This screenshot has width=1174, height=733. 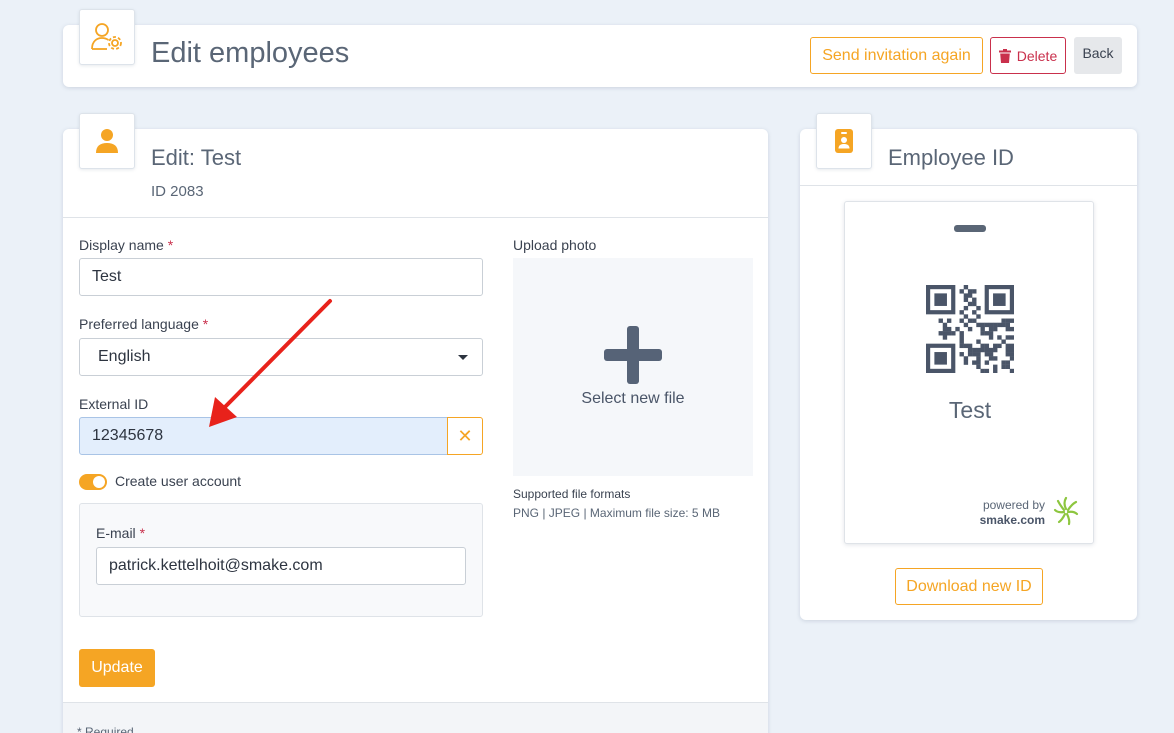 What do you see at coordinates (281, 357) in the screenshot?
I see `language-select: English` at bounding box center [281, 357].